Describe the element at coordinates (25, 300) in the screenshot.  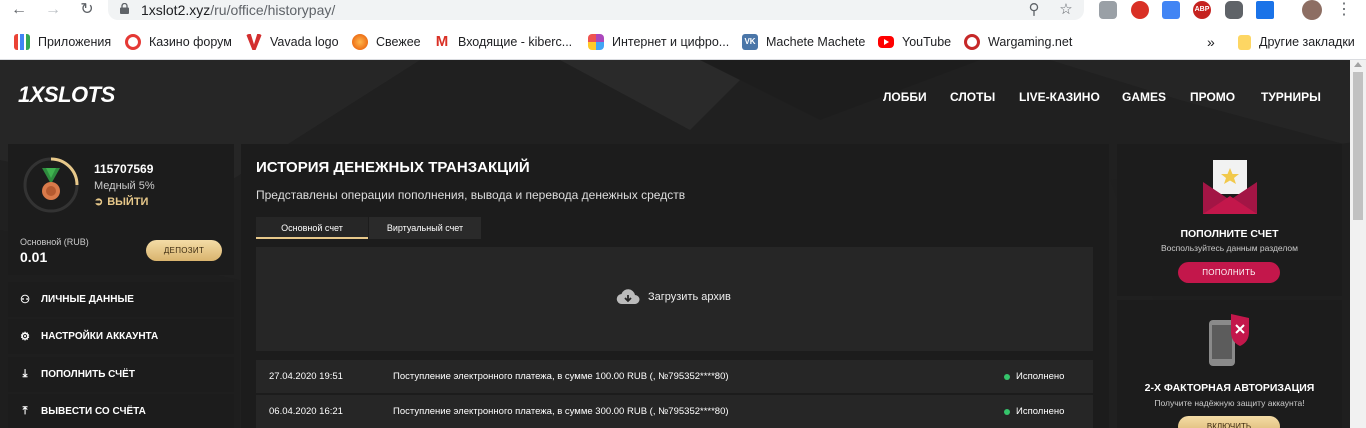
I see `user-plus-icon: ⚇` at that location.